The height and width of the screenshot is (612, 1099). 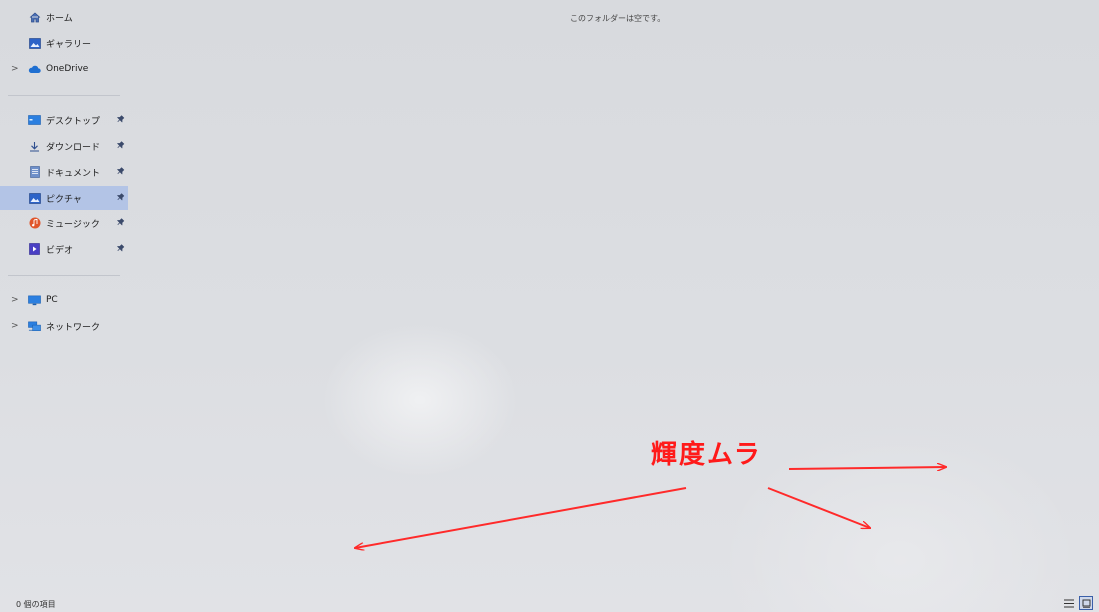 I want to click on sidebar-item-downloads: ダウンロード, so click(x=64, y=146).